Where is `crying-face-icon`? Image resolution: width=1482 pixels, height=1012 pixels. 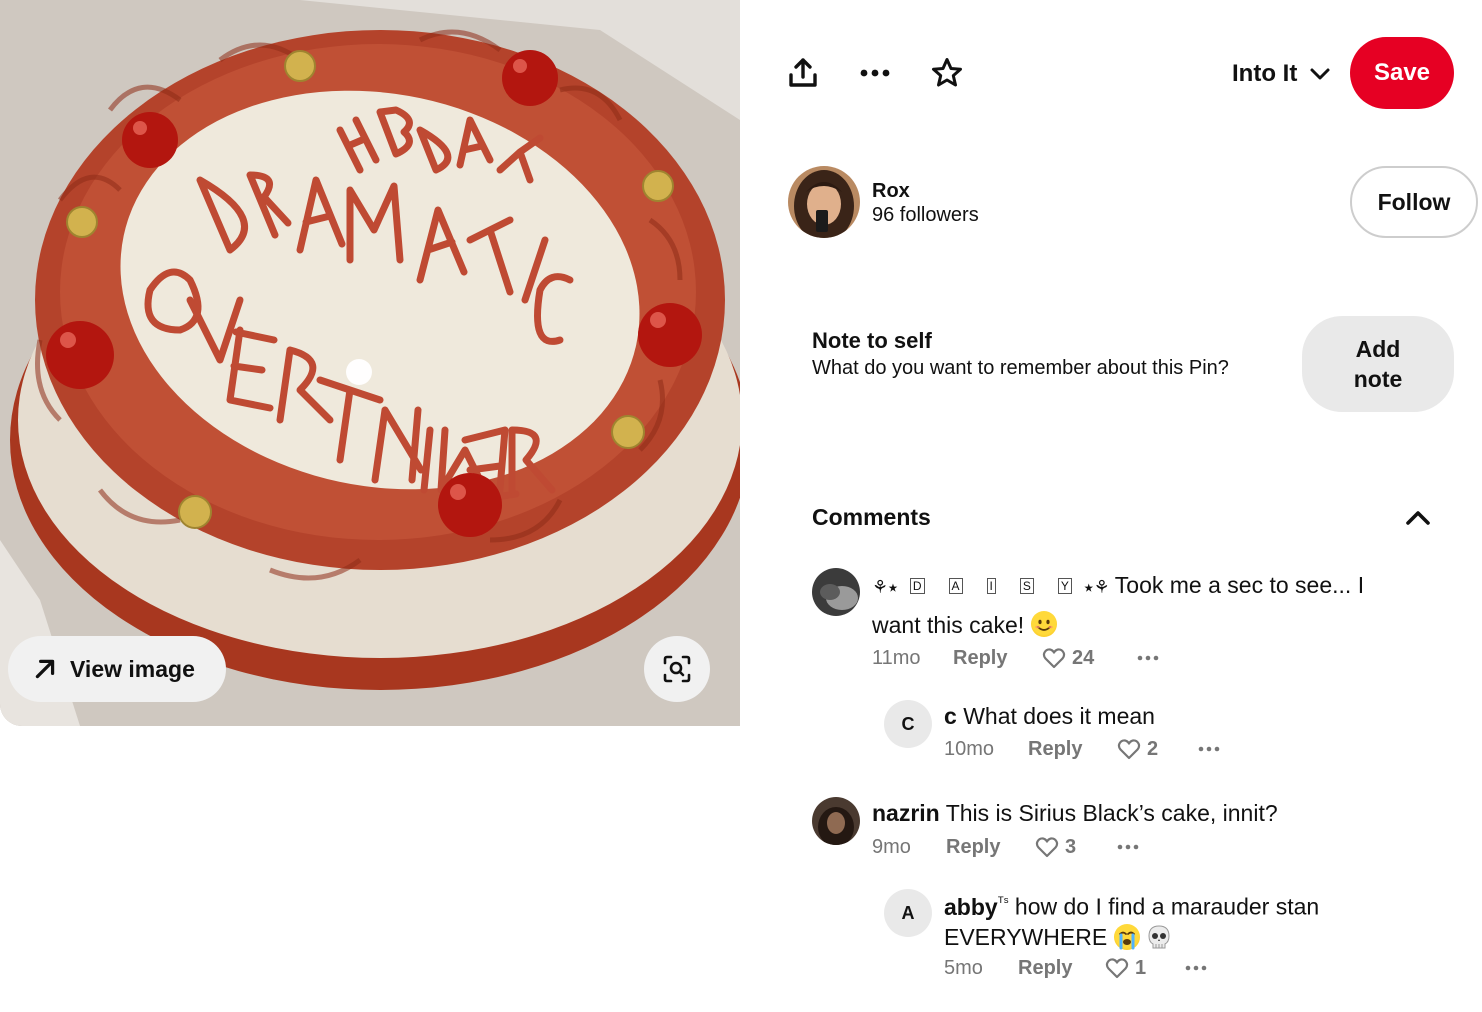 crying-face-icon is located at coordinates (1126, 940).